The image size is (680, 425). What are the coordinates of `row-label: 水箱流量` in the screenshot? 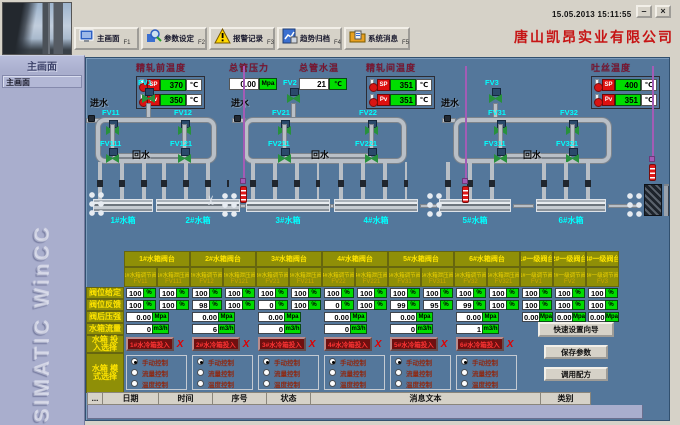 It's located at (105, 329).